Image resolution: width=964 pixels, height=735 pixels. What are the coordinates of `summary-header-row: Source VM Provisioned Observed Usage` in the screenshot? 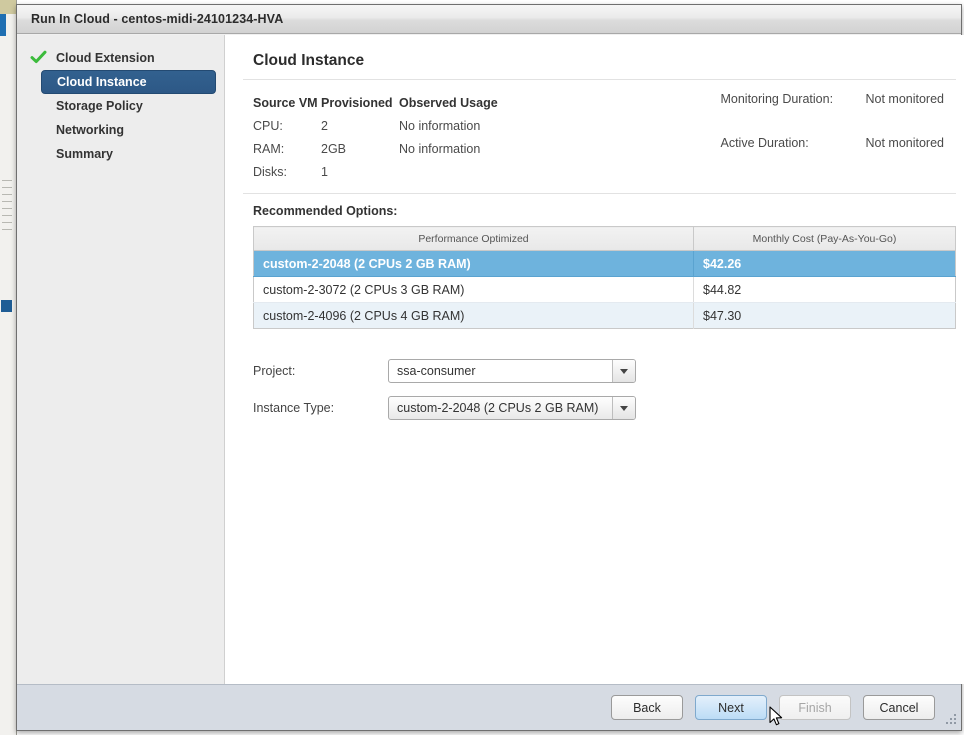 It's located at (426, 102).